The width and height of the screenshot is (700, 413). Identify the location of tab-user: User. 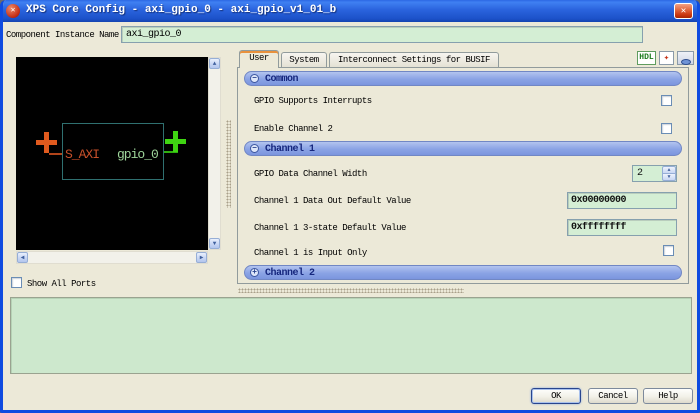
(259, 59).